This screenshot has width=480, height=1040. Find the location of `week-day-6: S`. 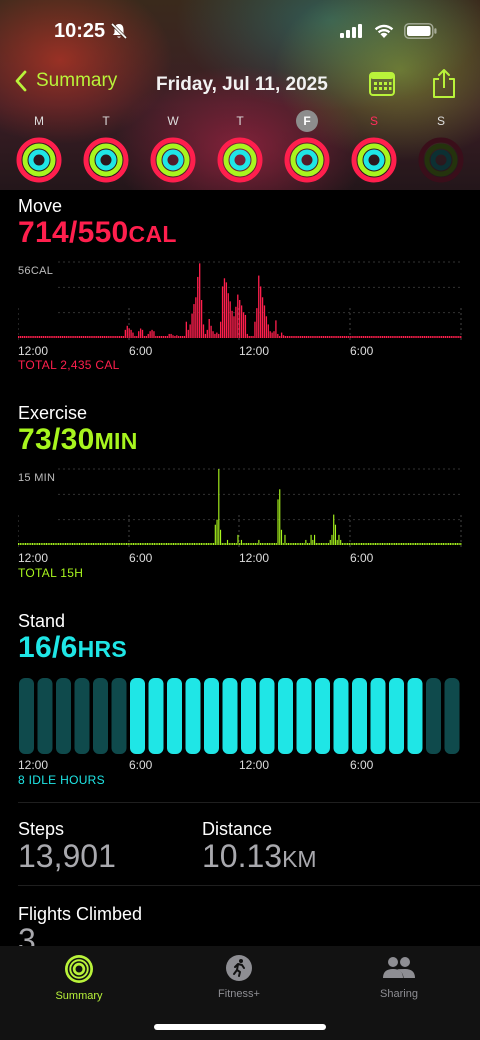

week-day-6: S is located at coordinates (441, 146).